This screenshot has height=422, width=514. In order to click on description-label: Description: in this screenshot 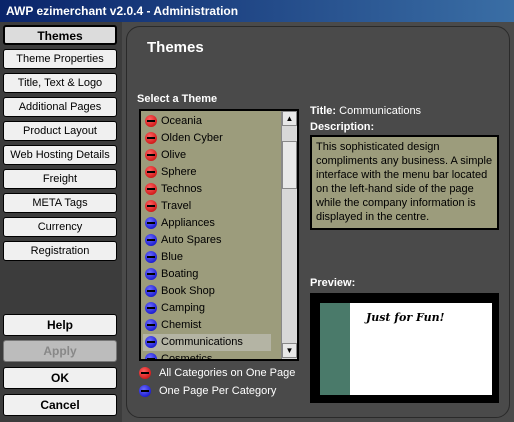, I will do `click(342, 127)`.